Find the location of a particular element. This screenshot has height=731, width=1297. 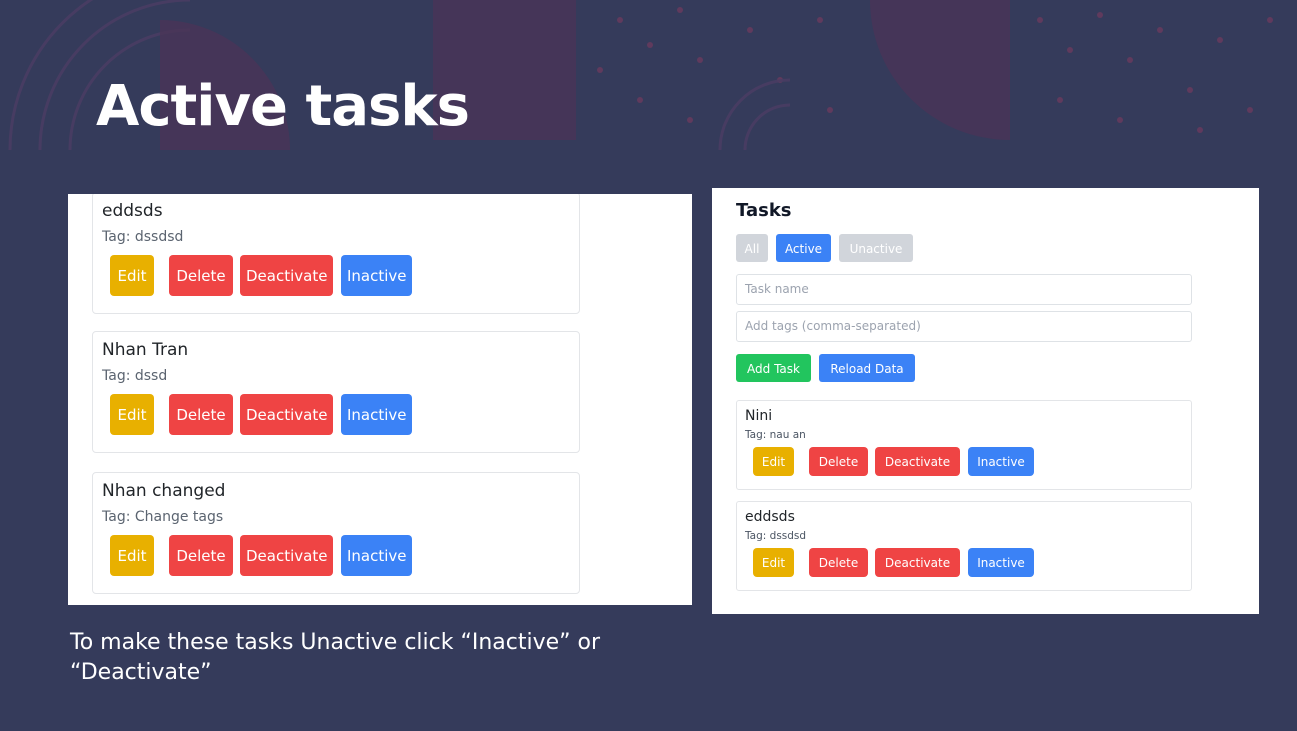

task-tag: Tag: nau an is located at coordinates (775, 435).